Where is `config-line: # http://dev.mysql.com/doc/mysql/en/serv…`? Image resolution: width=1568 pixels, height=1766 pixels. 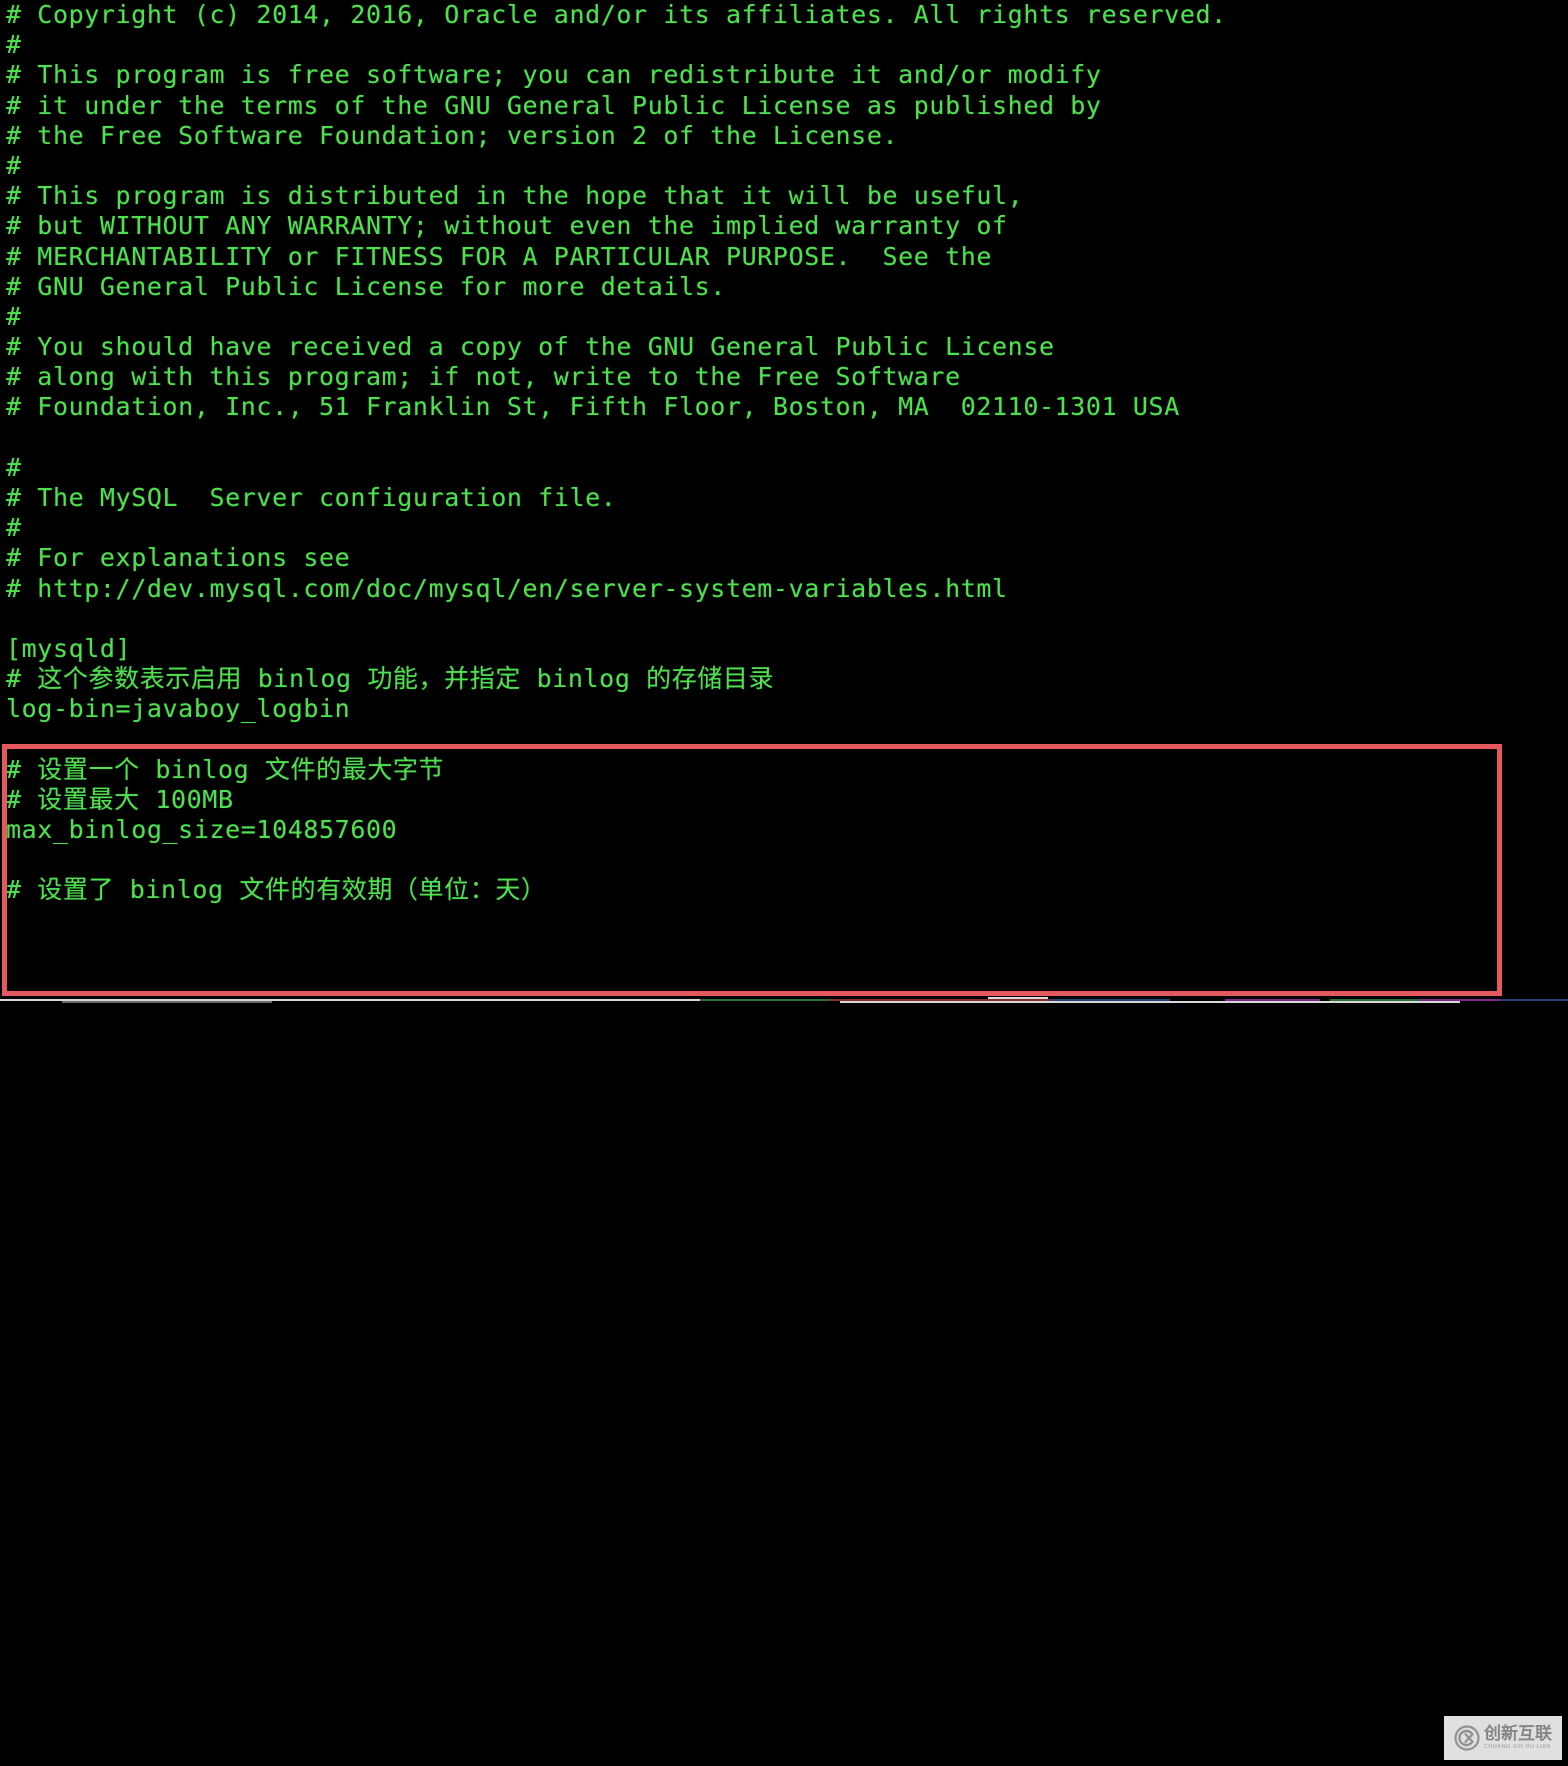
config-line: # http://dev.mysql.com/doc/mysql/en/serv… is located at coordinates (507, 588).